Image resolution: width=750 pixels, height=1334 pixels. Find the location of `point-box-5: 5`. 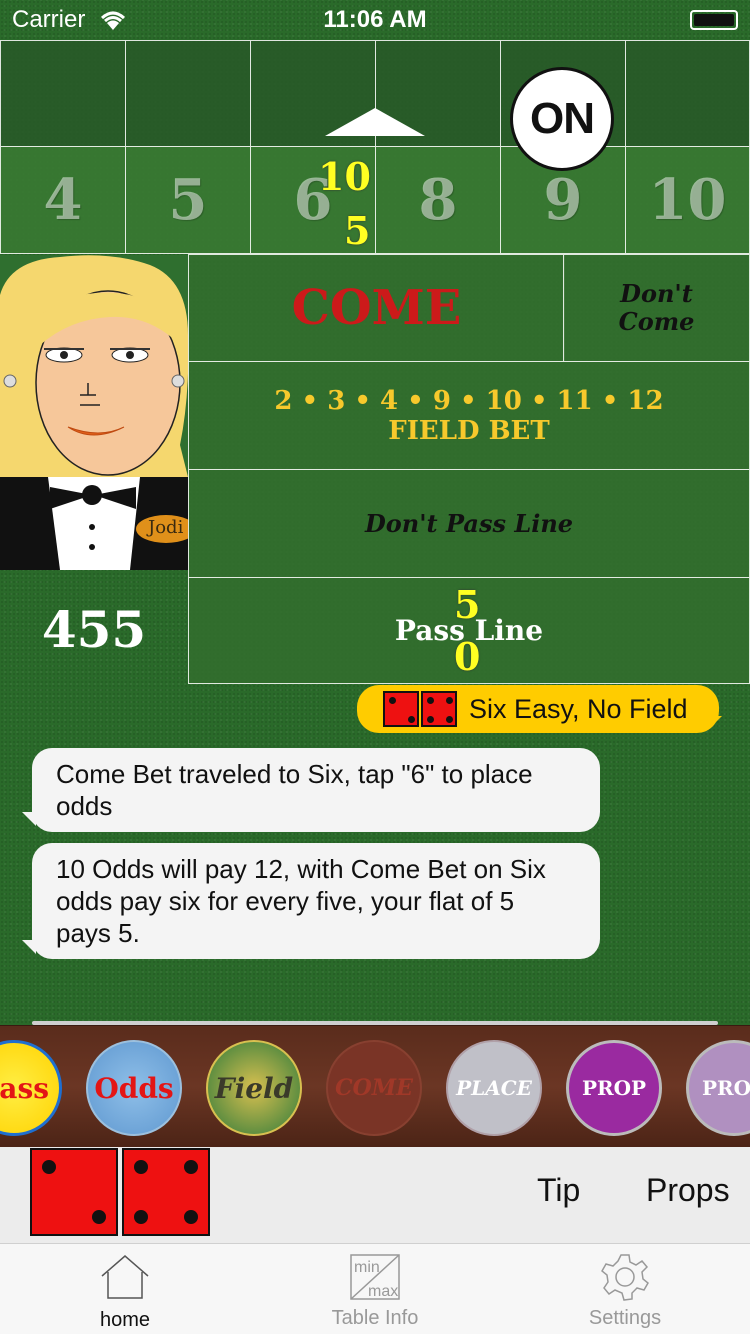

point-box-5: 5 is located at coordinates (188, 200).